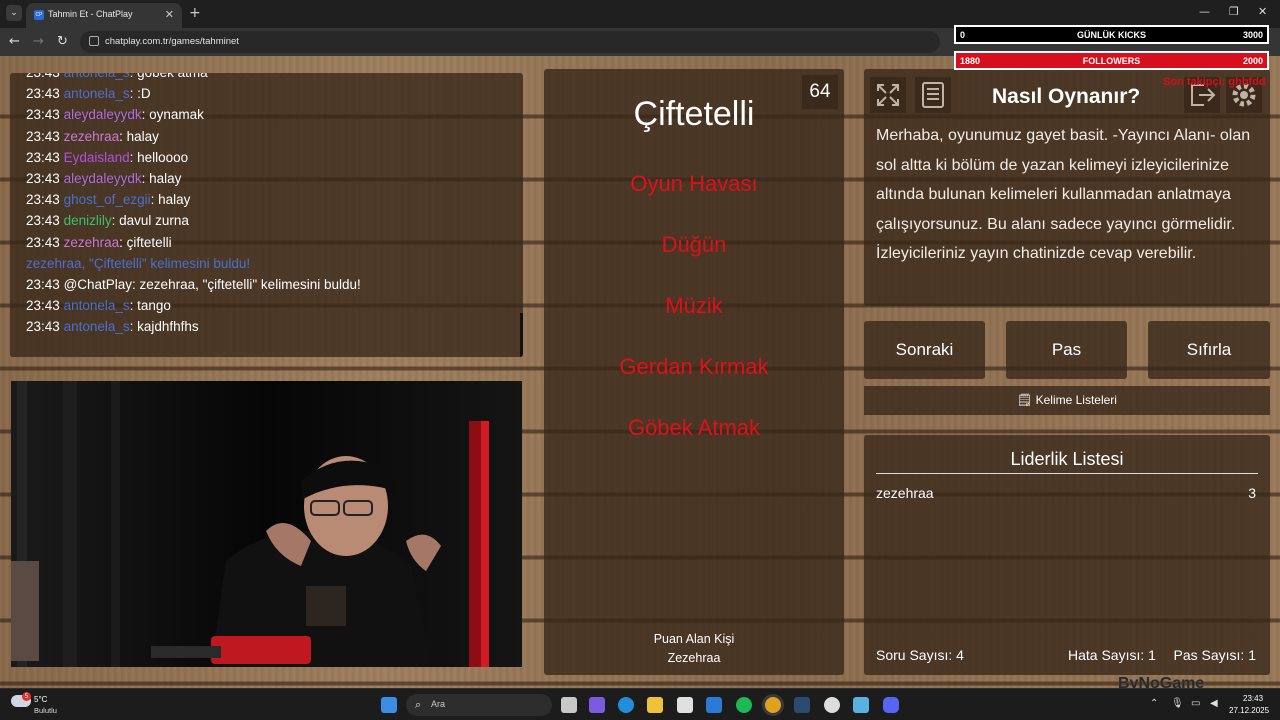 The width and height of the screenshot is (1280, 720). Describe the element at coordinates (1253, 698) in the screenshot. I see `clock-time: 23:43` at that location.